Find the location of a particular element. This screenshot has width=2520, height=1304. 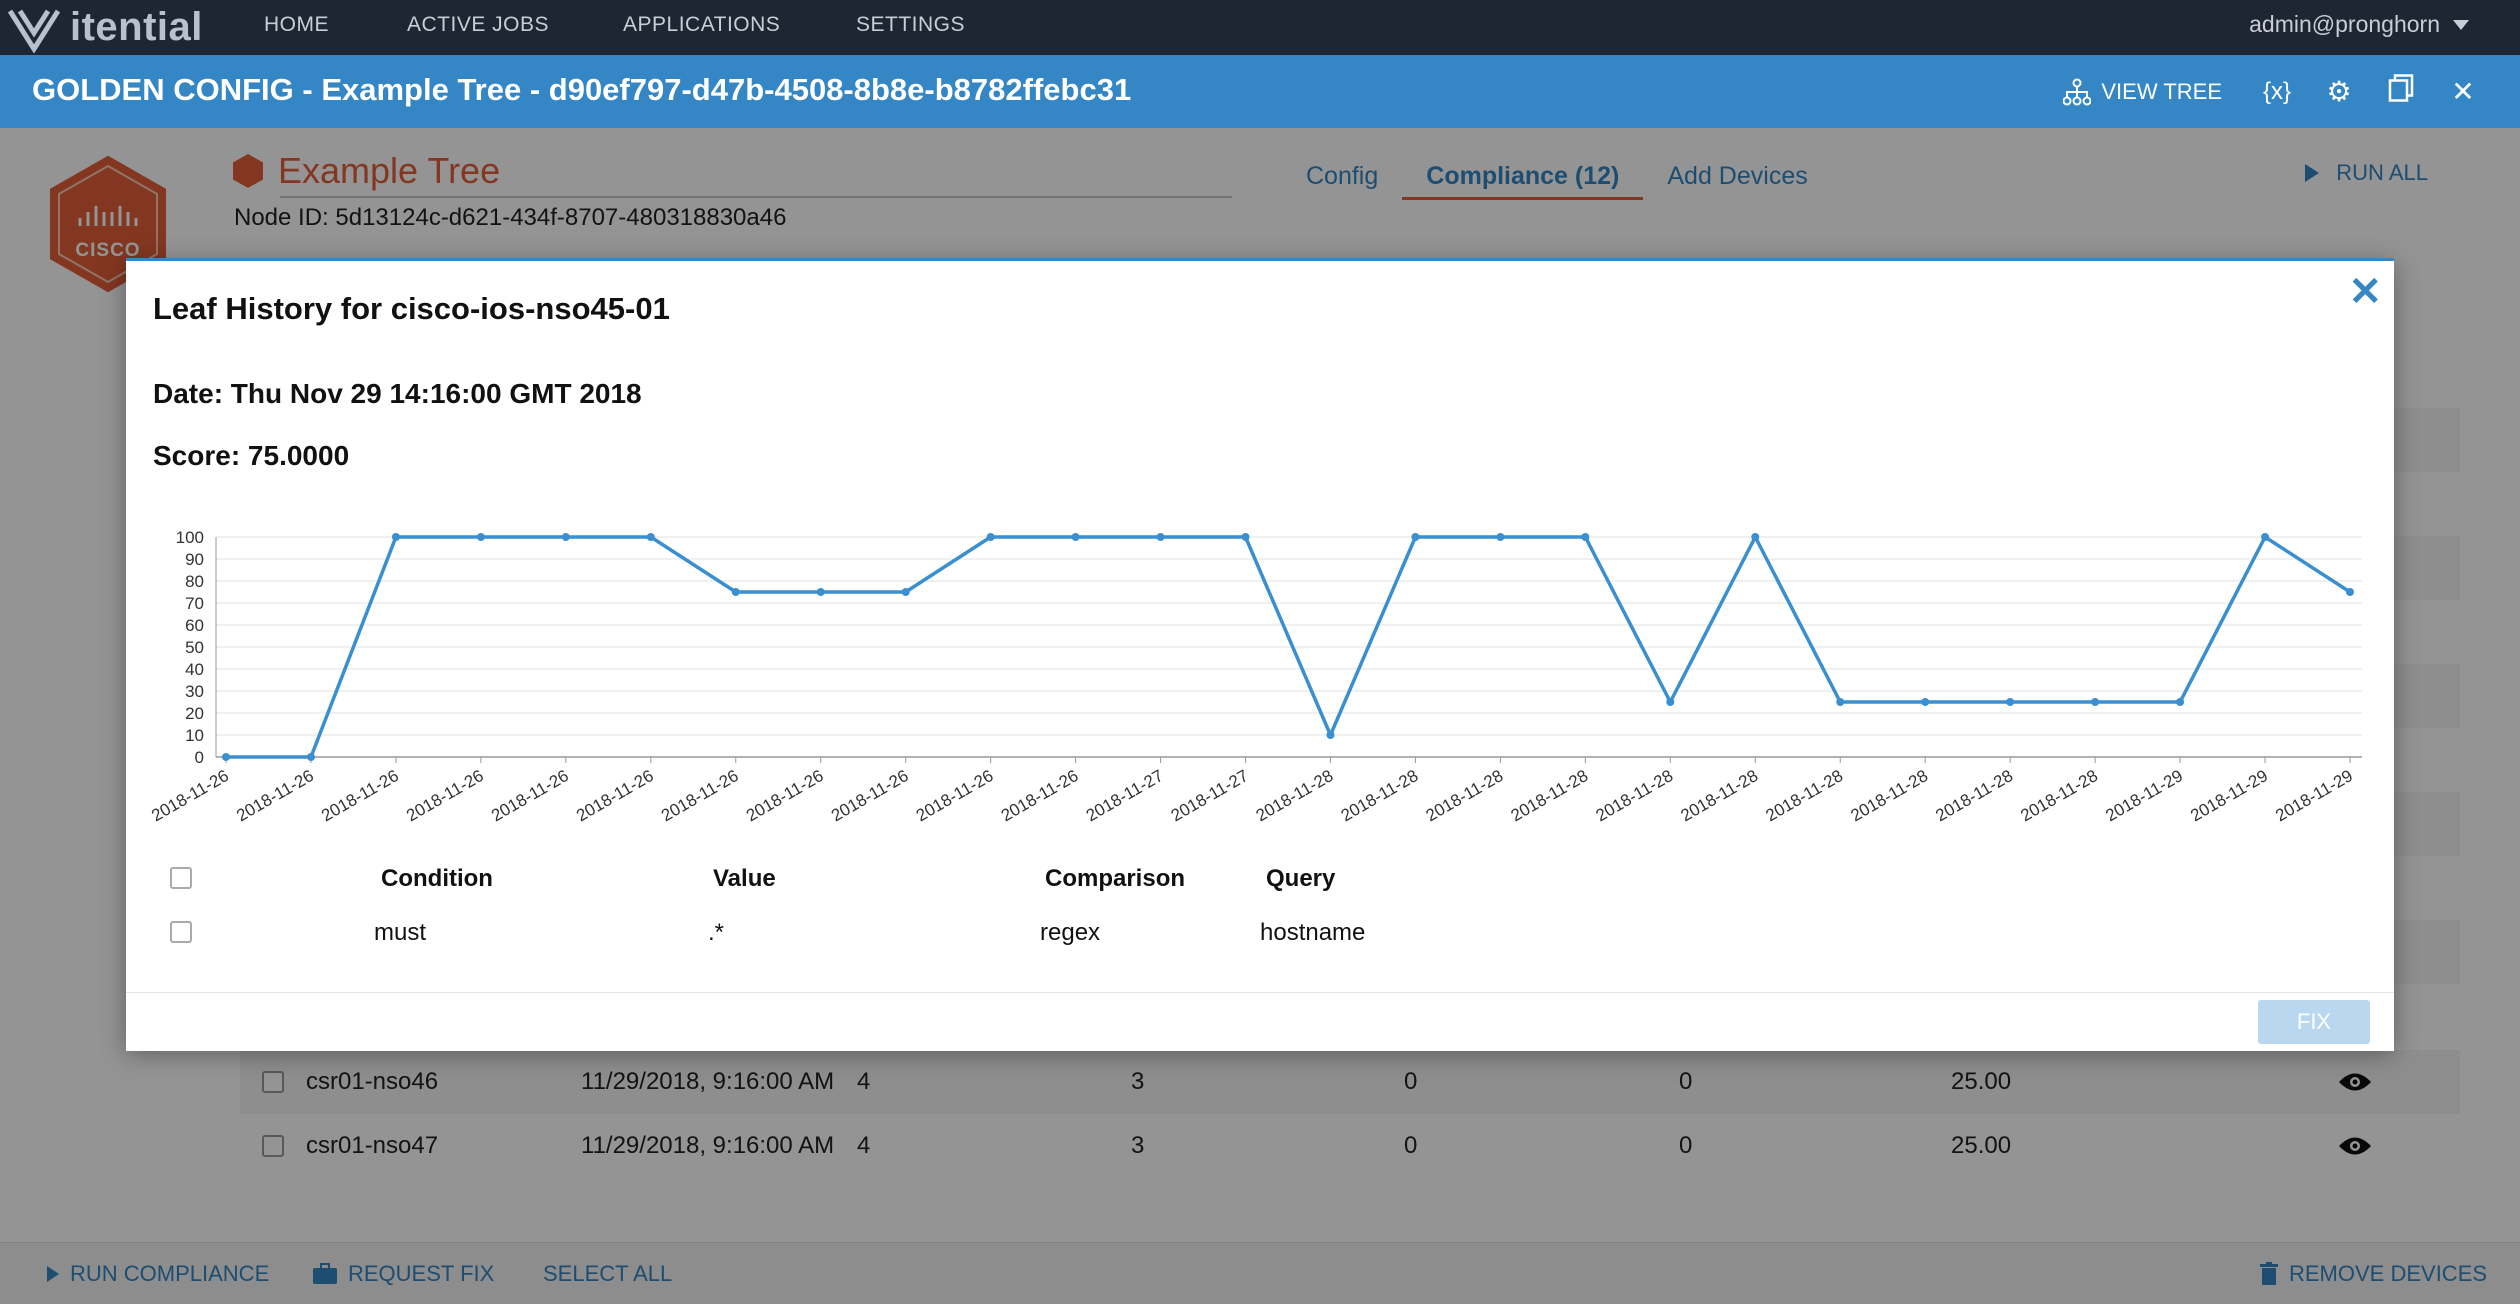

row-checkbox is located at coordinates (181, 932).